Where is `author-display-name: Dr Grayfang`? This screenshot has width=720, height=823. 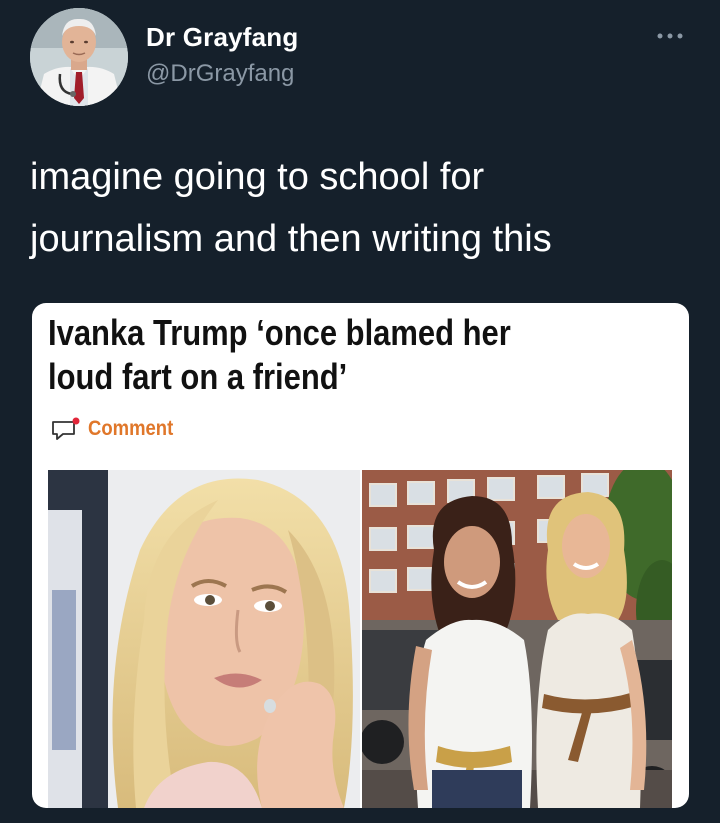
author-display-name: Dr Grayfang is located at coordinates (222, 37).